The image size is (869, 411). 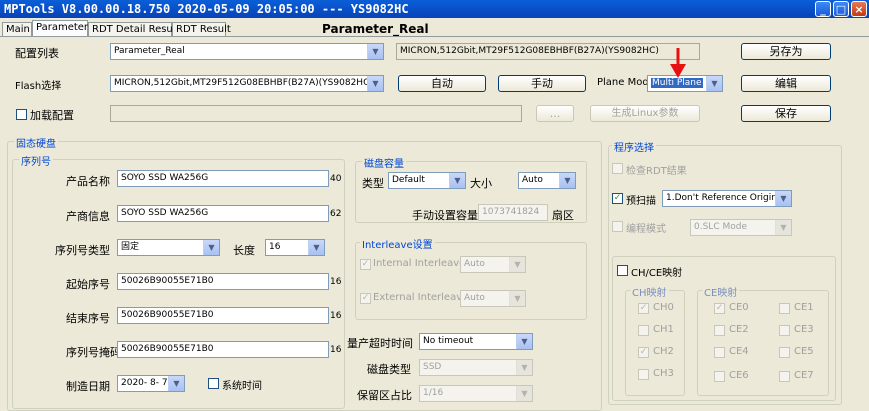 What do you see at coordinates (720, 227) in the screenshot?
I see `program-mode-value: 0.SLC Mode` at bounding box center [720, 227].